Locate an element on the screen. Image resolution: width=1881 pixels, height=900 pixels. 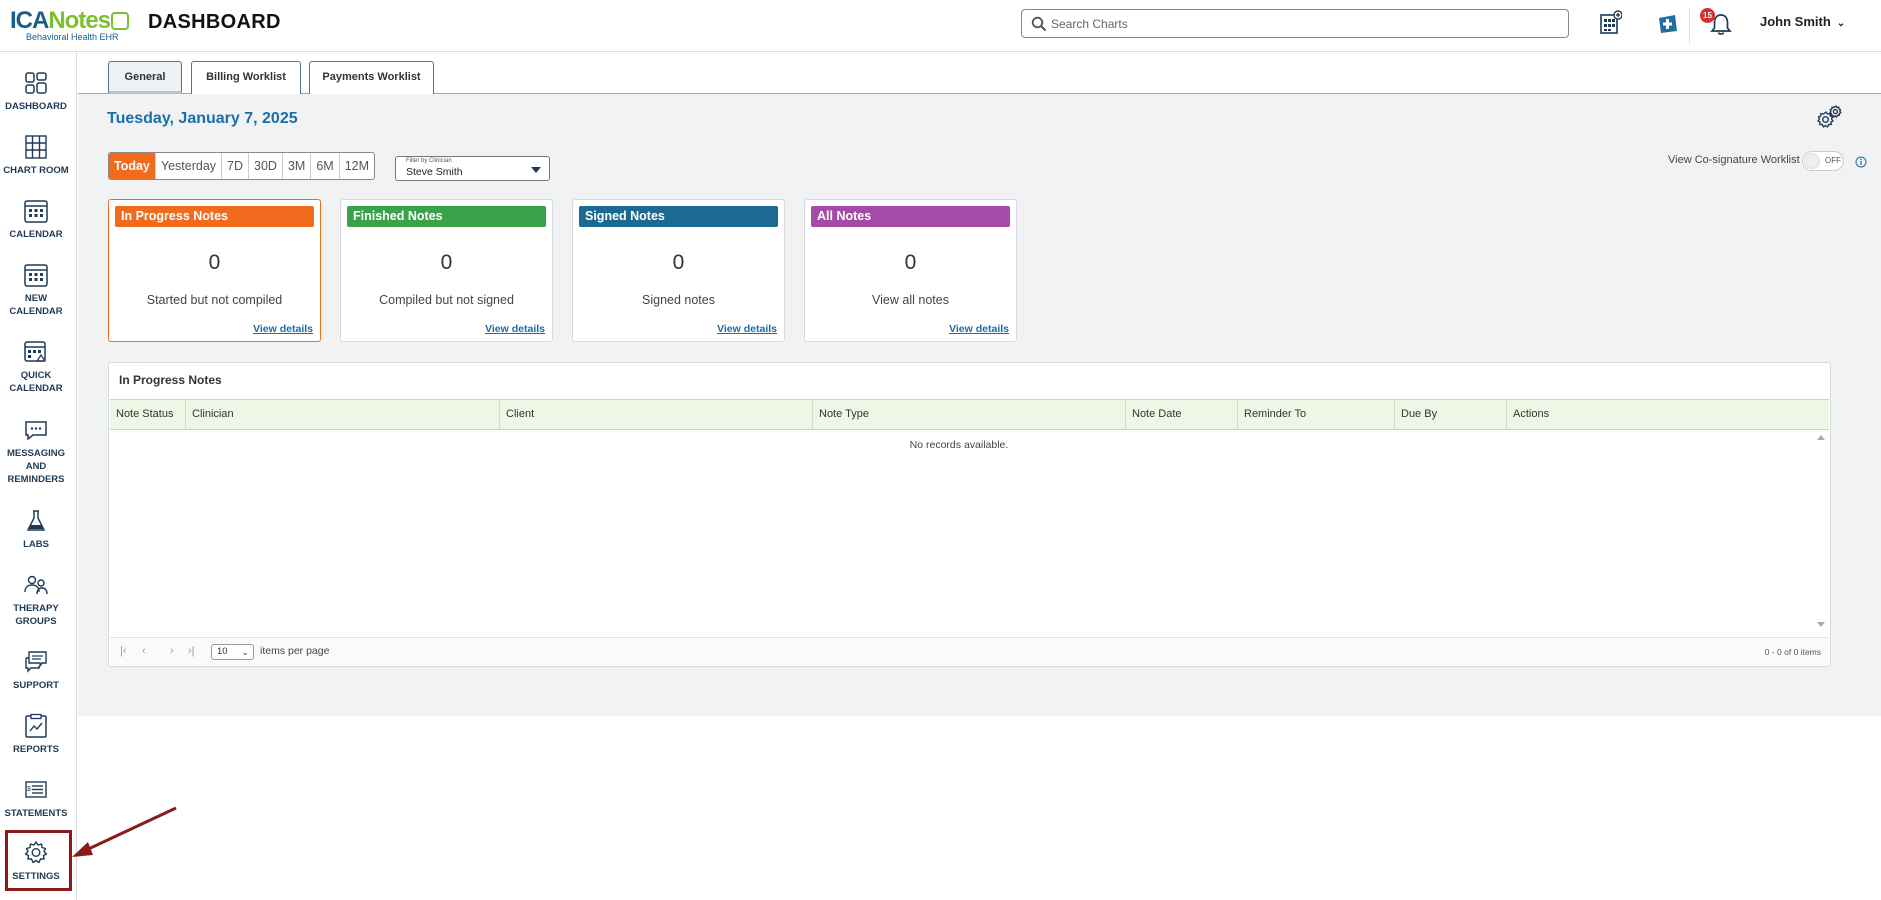
scroll-up-icon is located at coordinates (1821, 437).